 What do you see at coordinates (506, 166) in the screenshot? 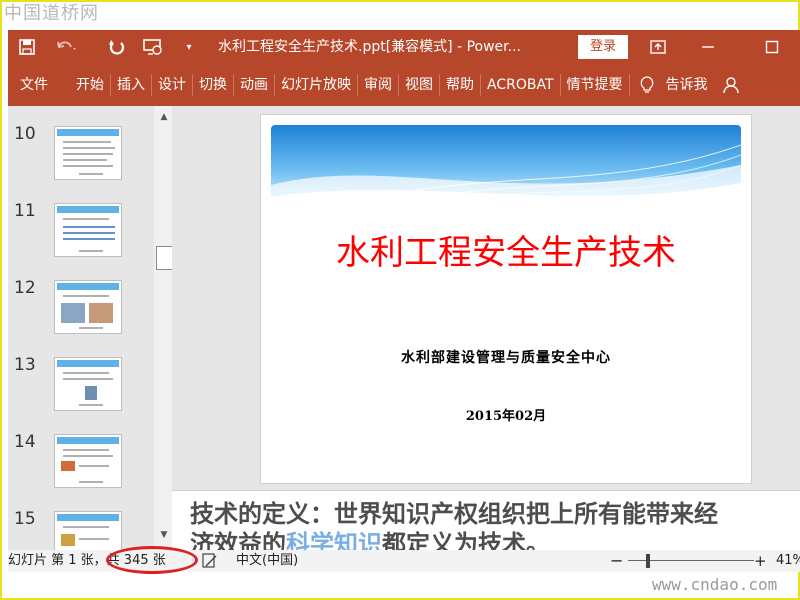
I see `slide-header-wave` at bounding box center [506, 166].